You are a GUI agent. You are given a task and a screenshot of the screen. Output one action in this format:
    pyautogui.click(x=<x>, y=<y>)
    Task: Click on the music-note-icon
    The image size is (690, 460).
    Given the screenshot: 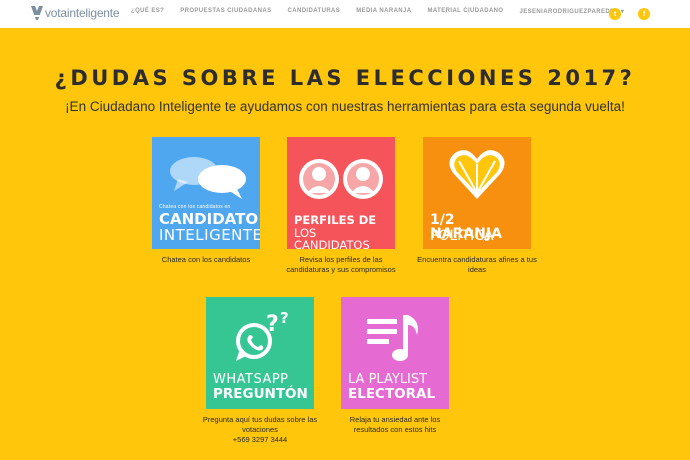 What is the action you would take?
    pyautogui.click(x=392, y=338)
    